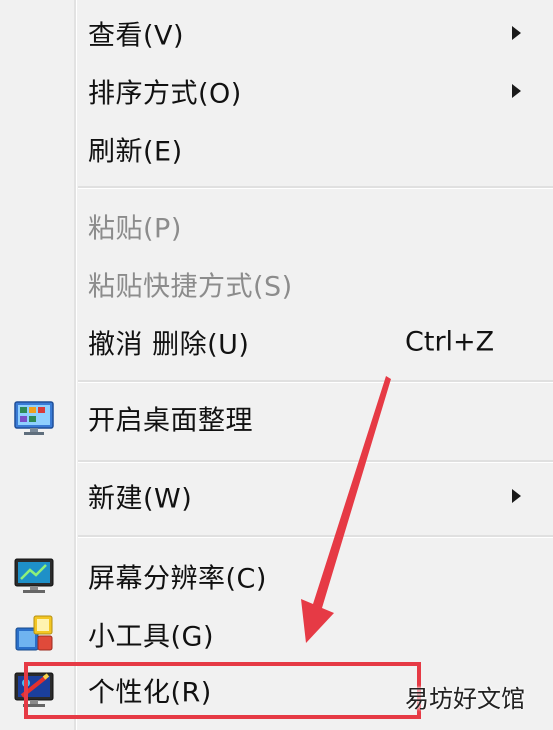 The height and width of the screenshot is (730, 553). I want to click on menu-item-label: 小工具(G), so click(151, 637).